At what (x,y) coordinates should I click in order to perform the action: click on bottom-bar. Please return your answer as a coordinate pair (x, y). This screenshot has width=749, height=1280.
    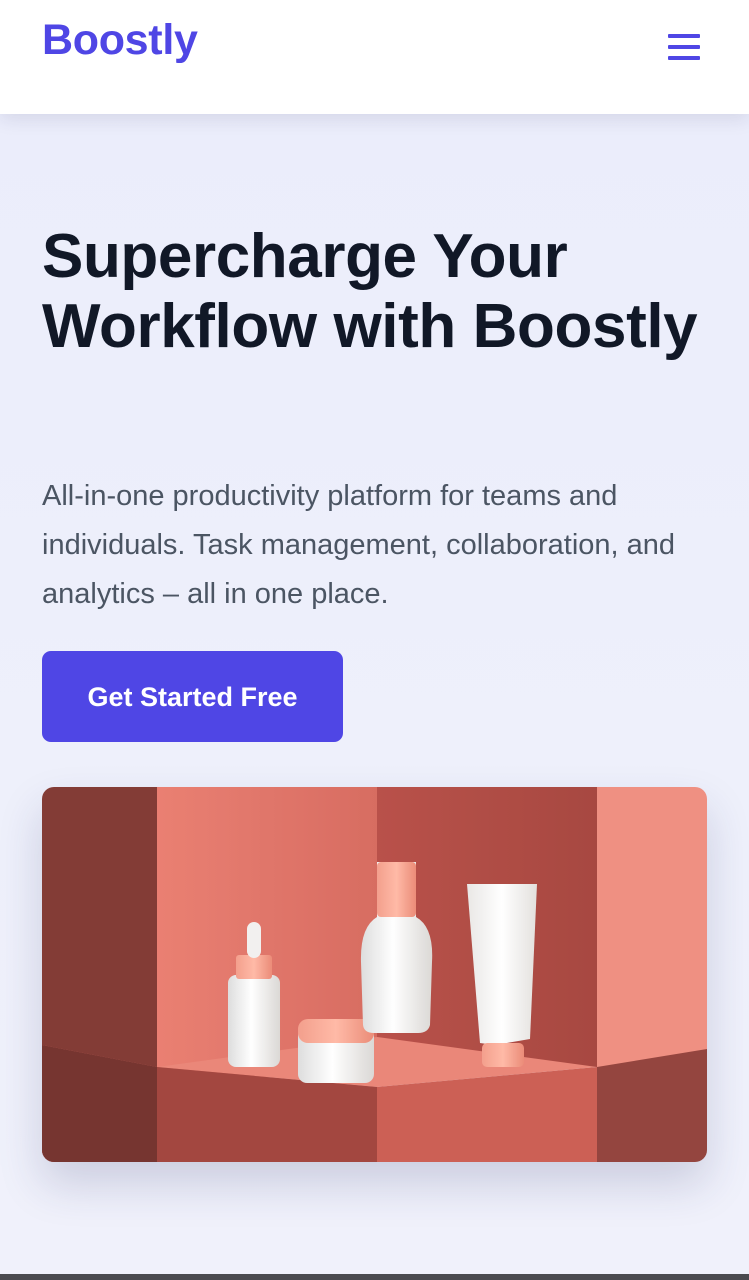
    Looking at the image, I should click on (374, 1277).